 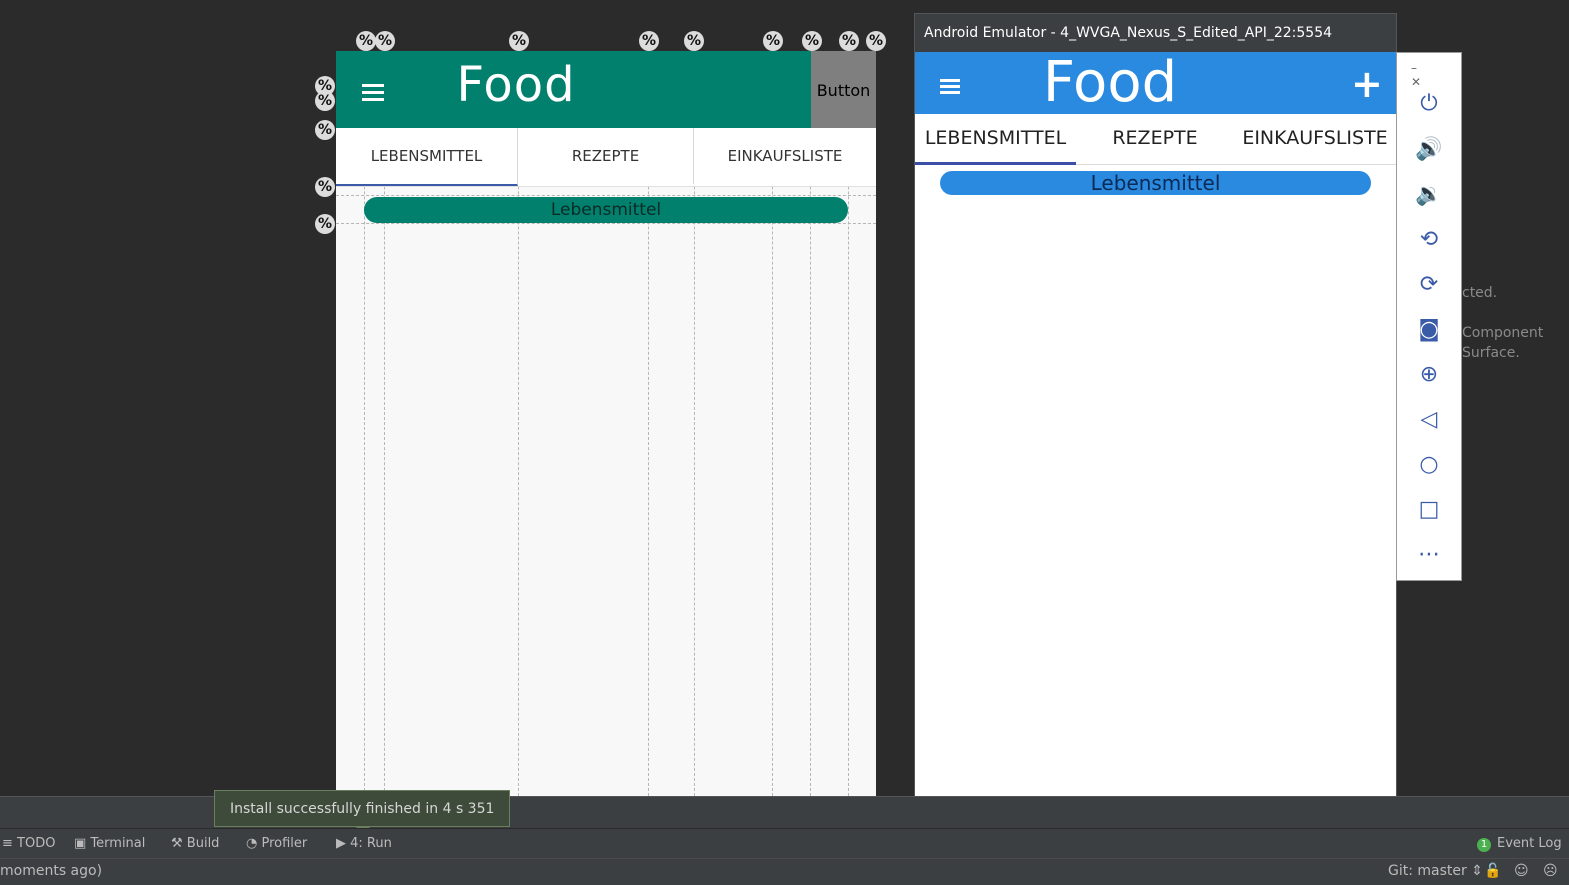 What do you see at coordinates (1429, 329) in the screenshot?
I see `camera-icon: ◙` at bounding box center [1429, 329].